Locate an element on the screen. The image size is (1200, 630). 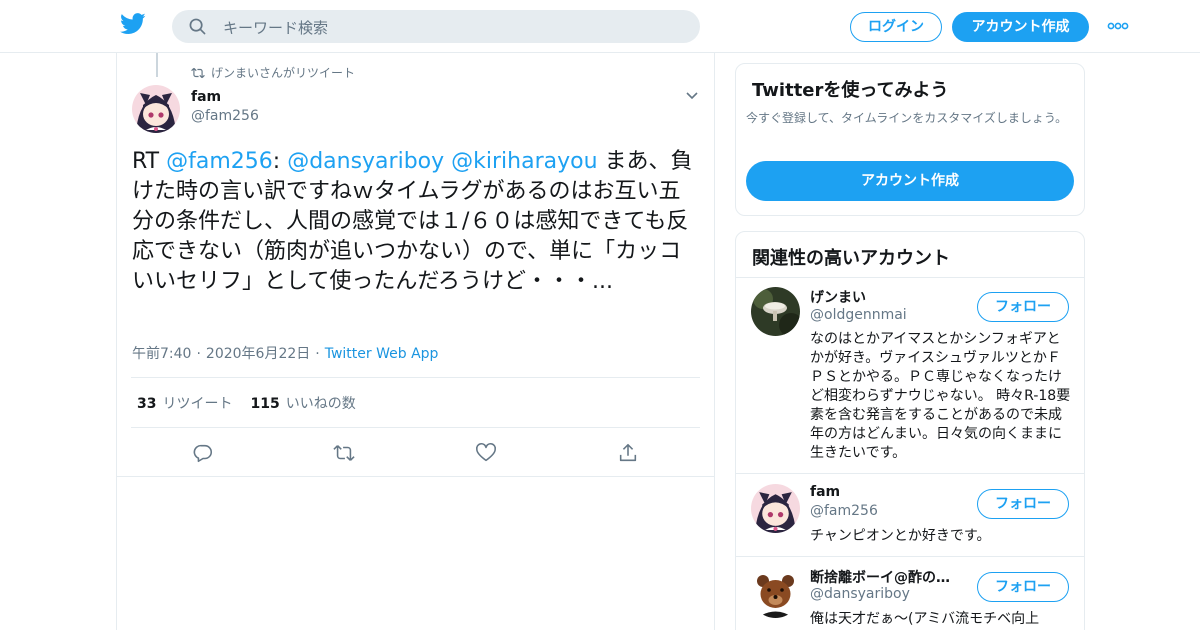
more-icon is located at coordinates (1118, 26).